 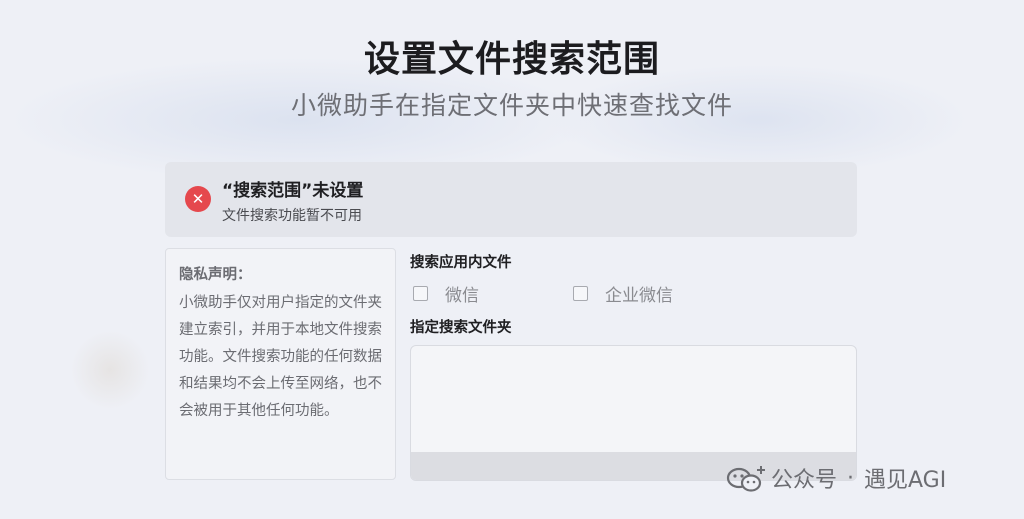 I want to click on background-blur, so click(x=110, y=370).